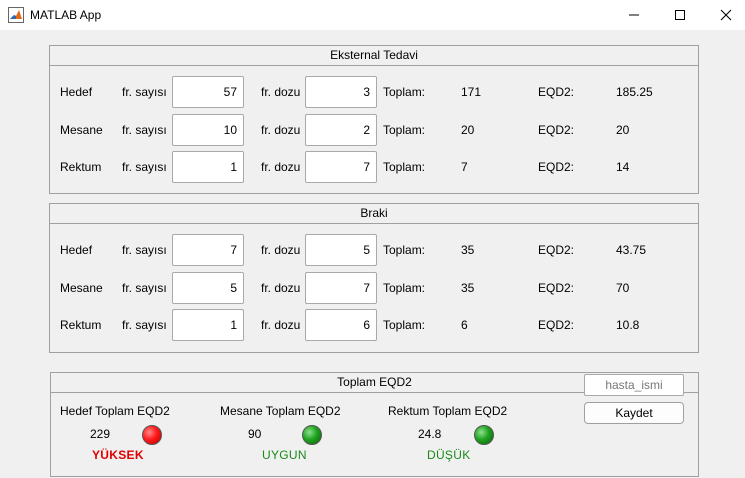 Image resolution: width=745 pixels, height=478 pixels. What do you see at coordinates (255, 434) in the screenshot?
I see `mesane-toplam-value: 90` at bounding box center [255, 434].